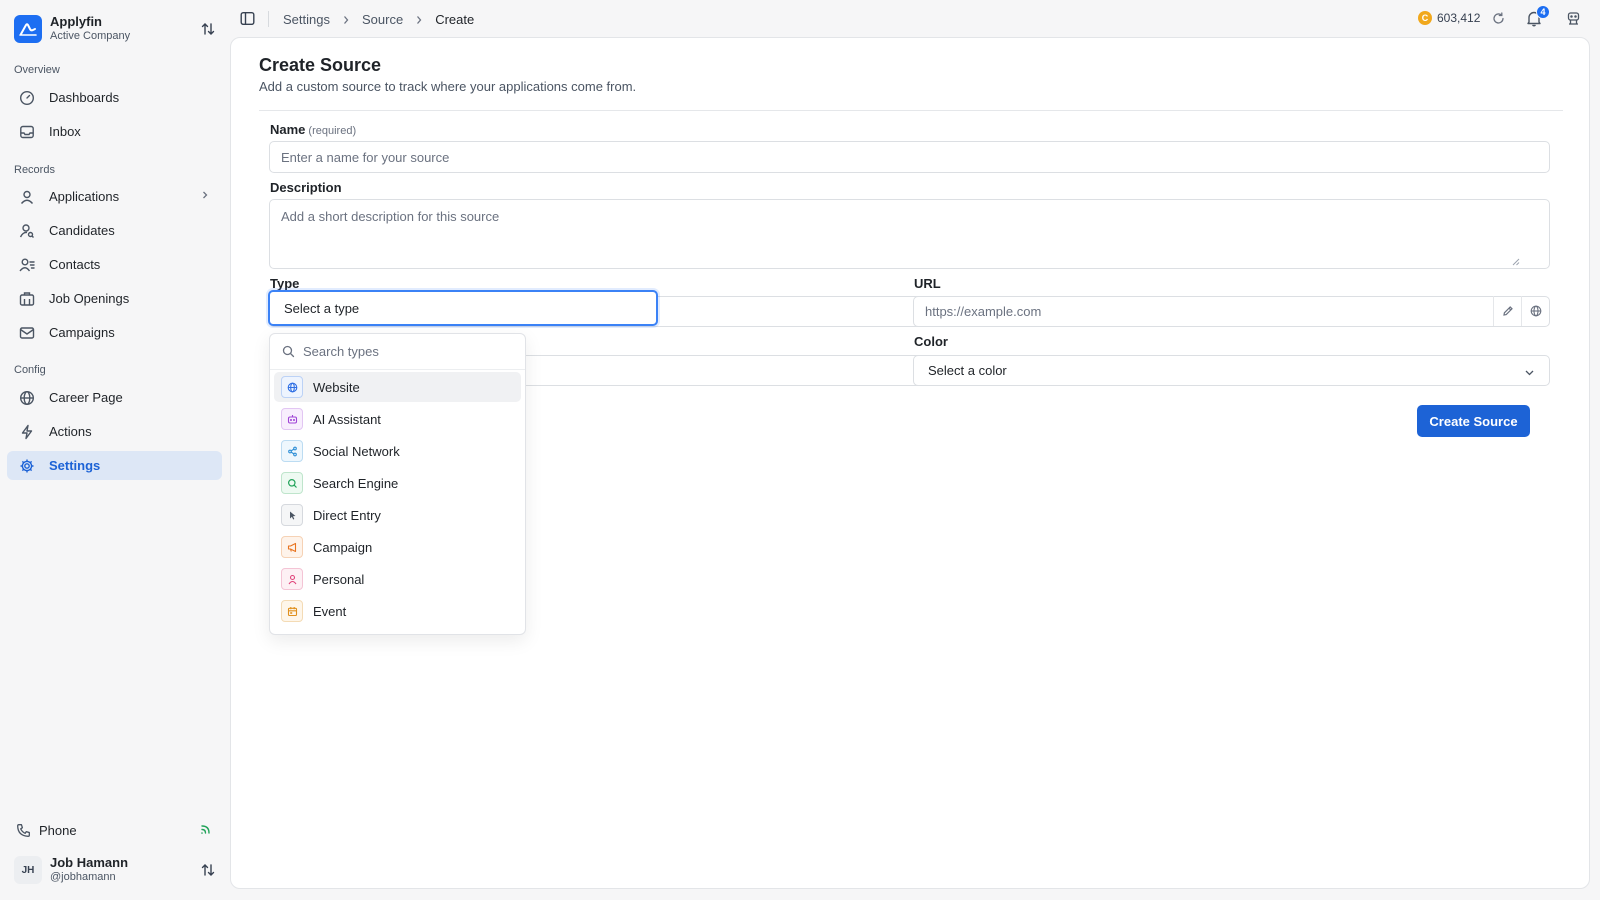  I want to click on sidebar-item-label: Applications, so click(84, 196).